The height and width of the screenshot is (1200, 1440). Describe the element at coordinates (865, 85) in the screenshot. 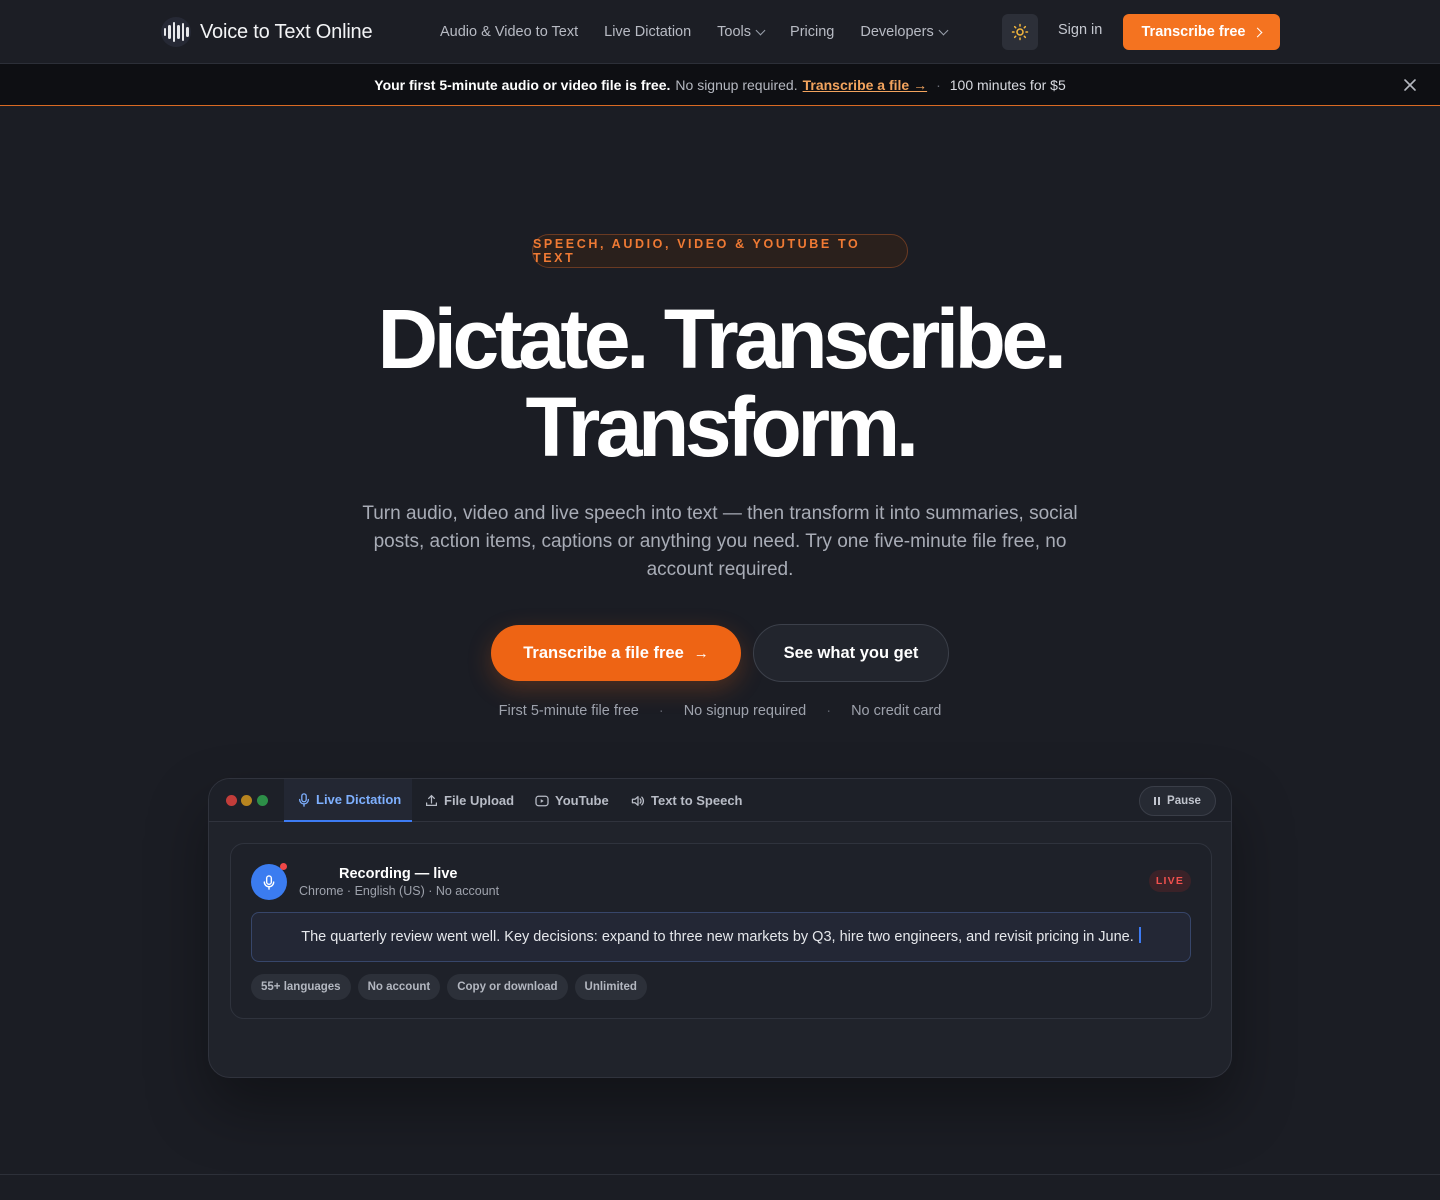

I see `banner-transcribe-link: Transcribe a file →` at that location.